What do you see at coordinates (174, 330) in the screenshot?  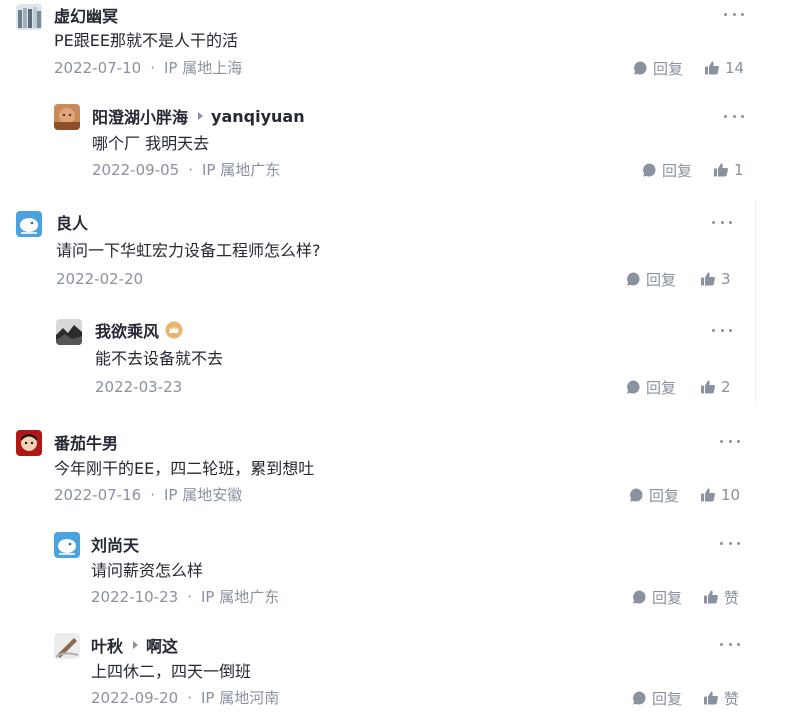 I see `crown-badge-icon` at bounding box center [174, 330].